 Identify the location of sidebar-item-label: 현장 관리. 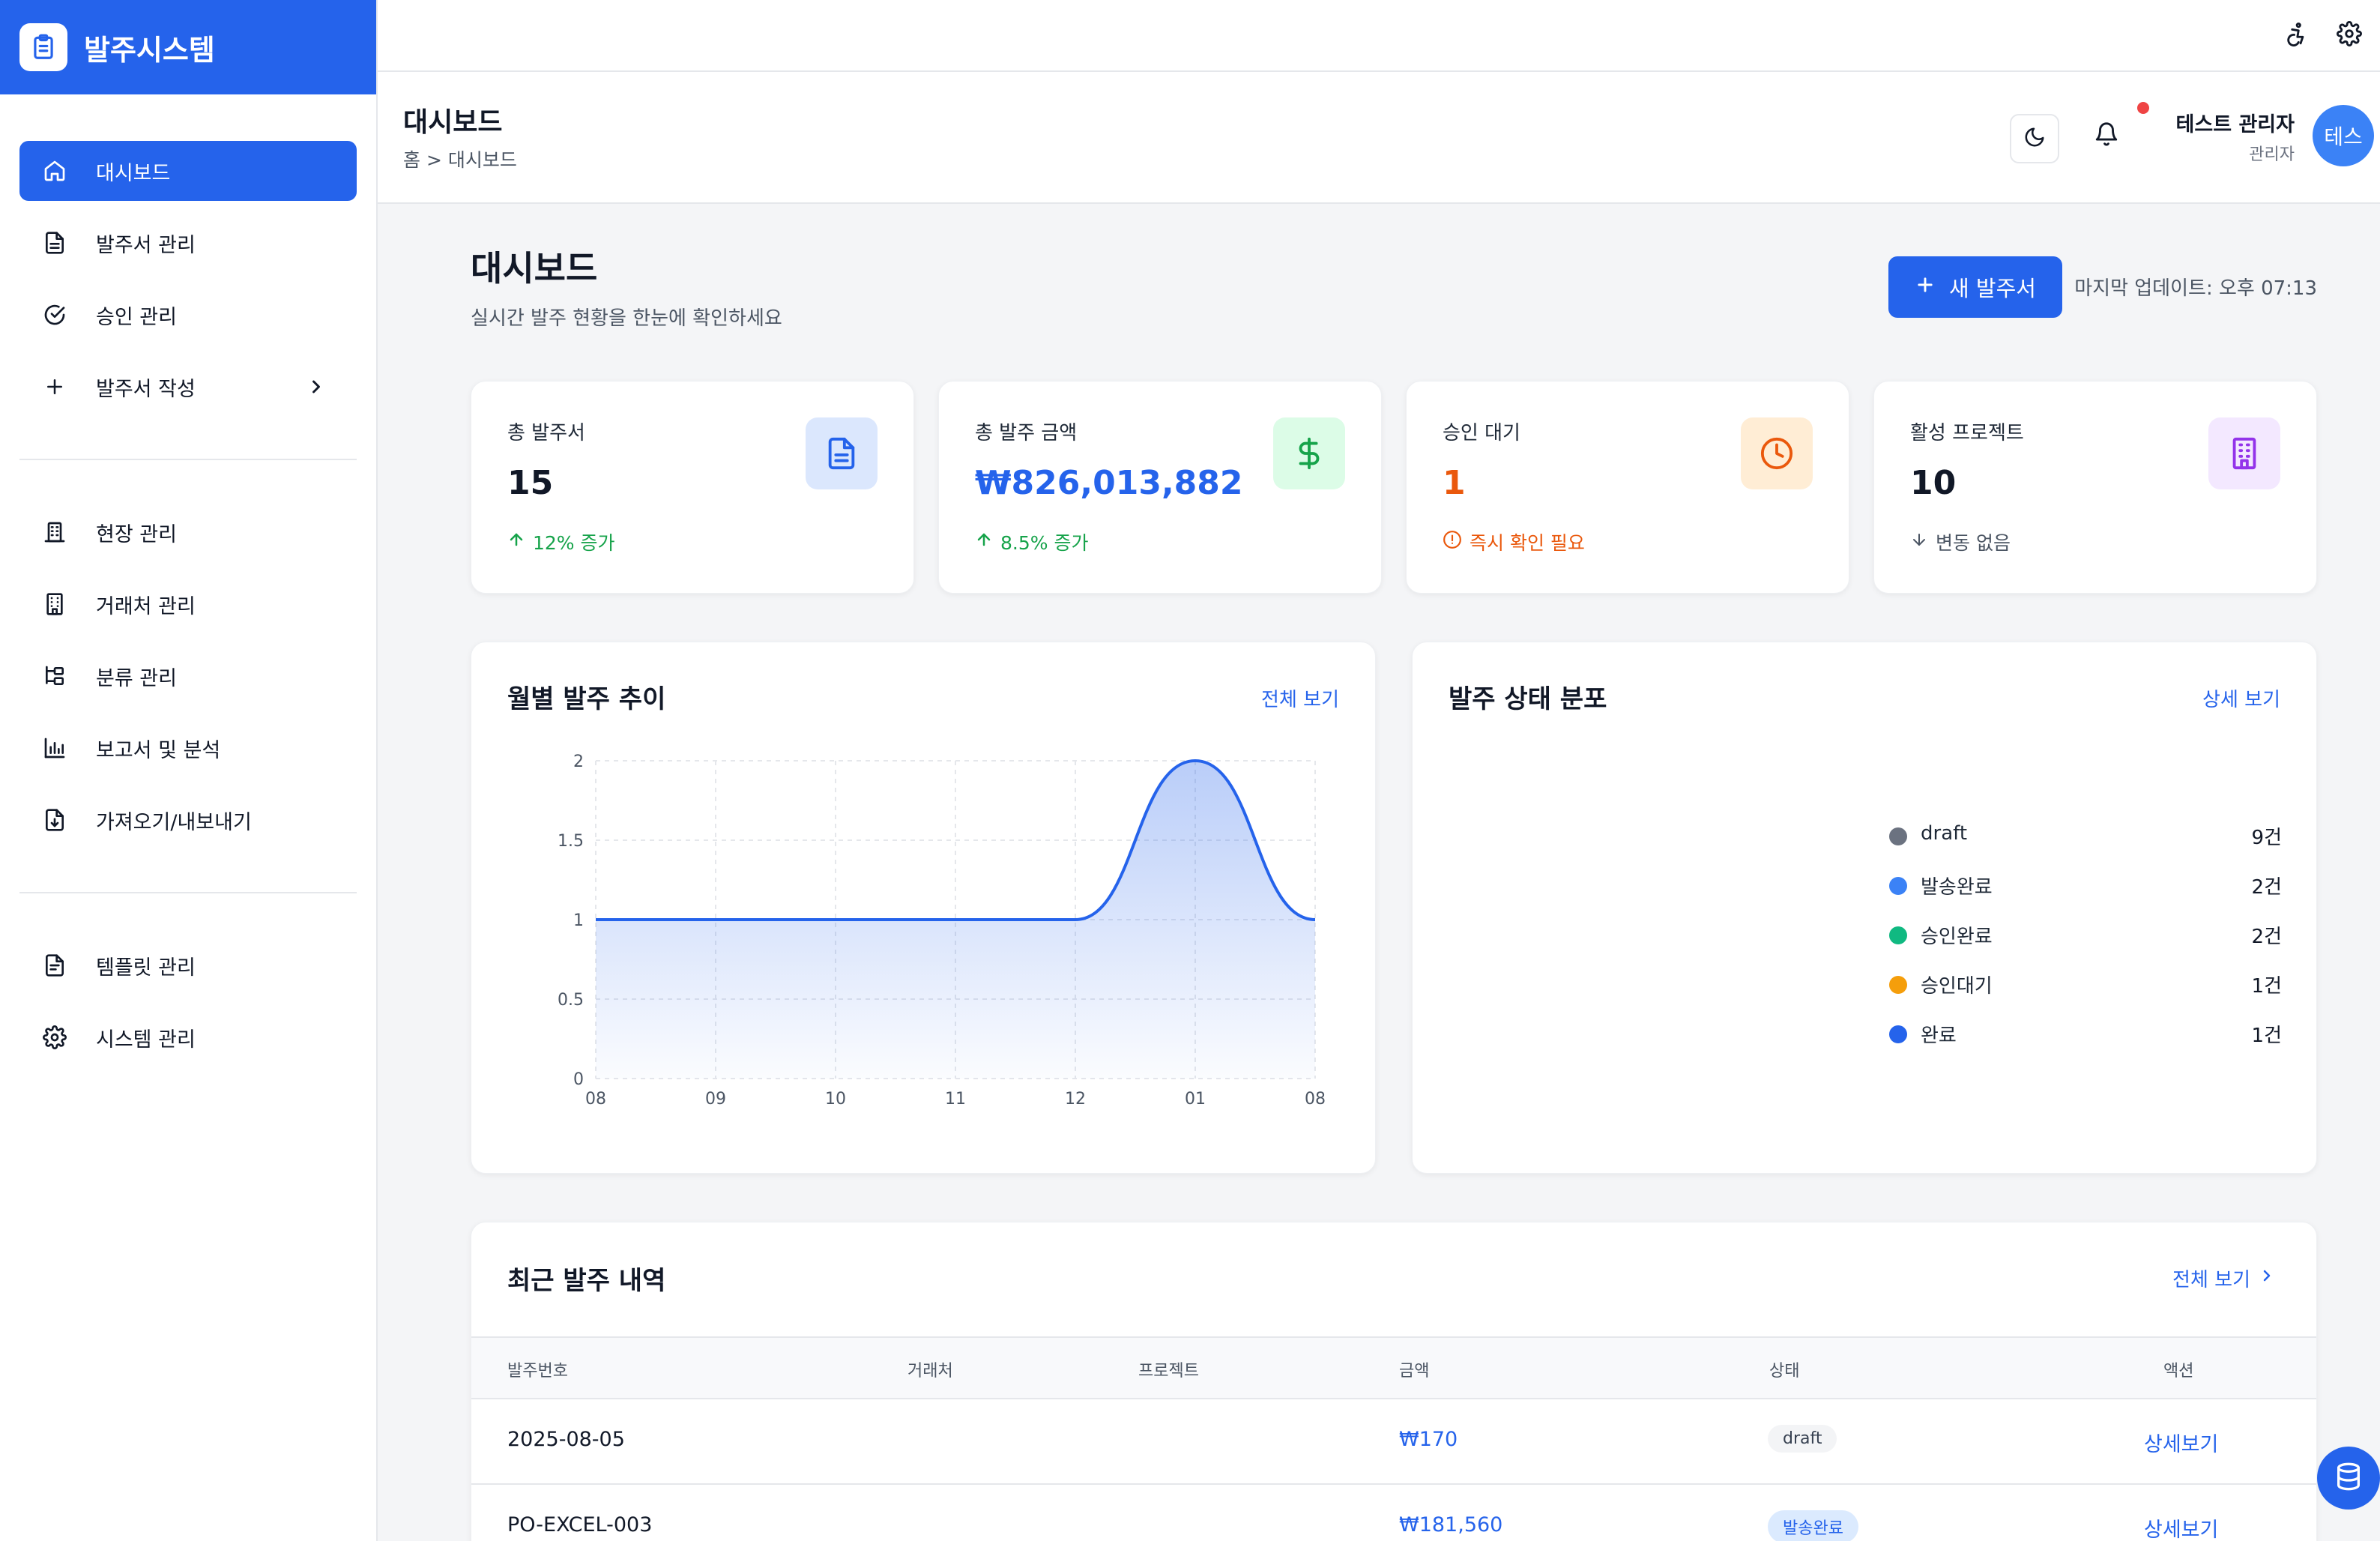
(136, 534).